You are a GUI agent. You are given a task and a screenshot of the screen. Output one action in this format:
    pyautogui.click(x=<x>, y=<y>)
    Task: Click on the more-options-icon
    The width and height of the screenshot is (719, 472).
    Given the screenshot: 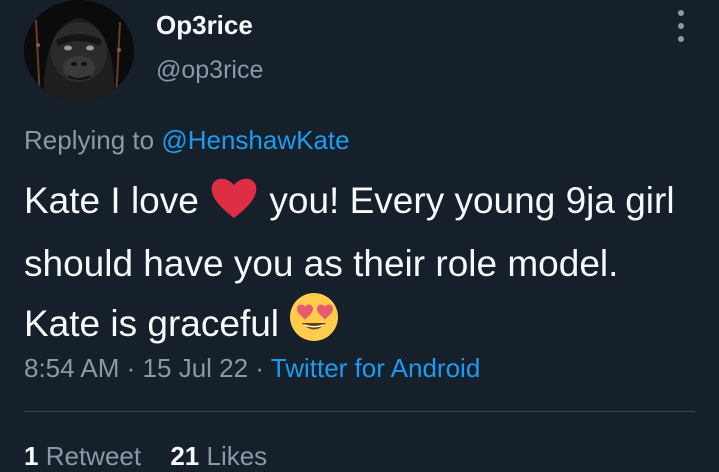 What is the action you would take?
    pyautogui.click(x=681, y=26)
    